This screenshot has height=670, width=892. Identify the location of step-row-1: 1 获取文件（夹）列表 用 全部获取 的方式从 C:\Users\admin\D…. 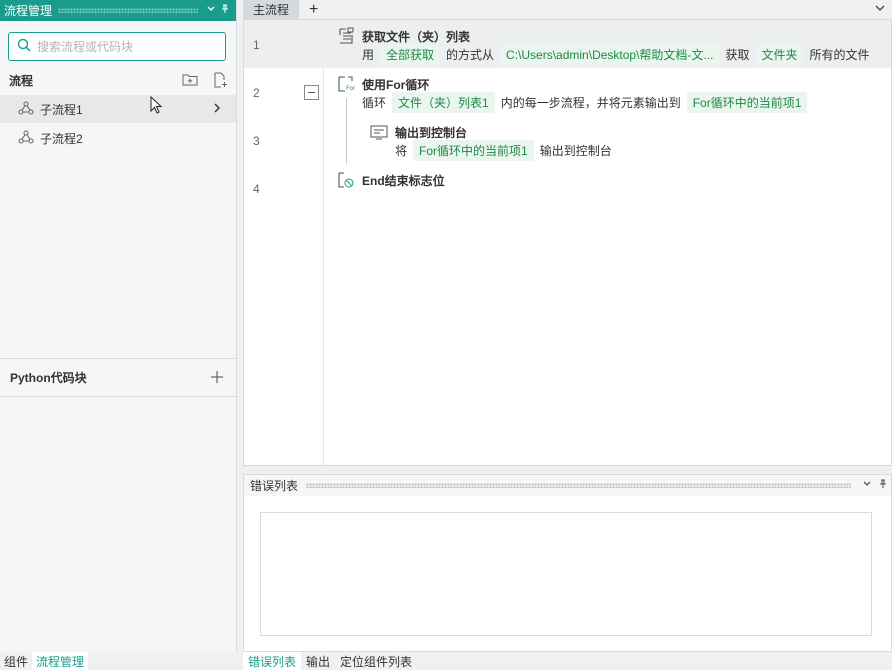
(567, 44).